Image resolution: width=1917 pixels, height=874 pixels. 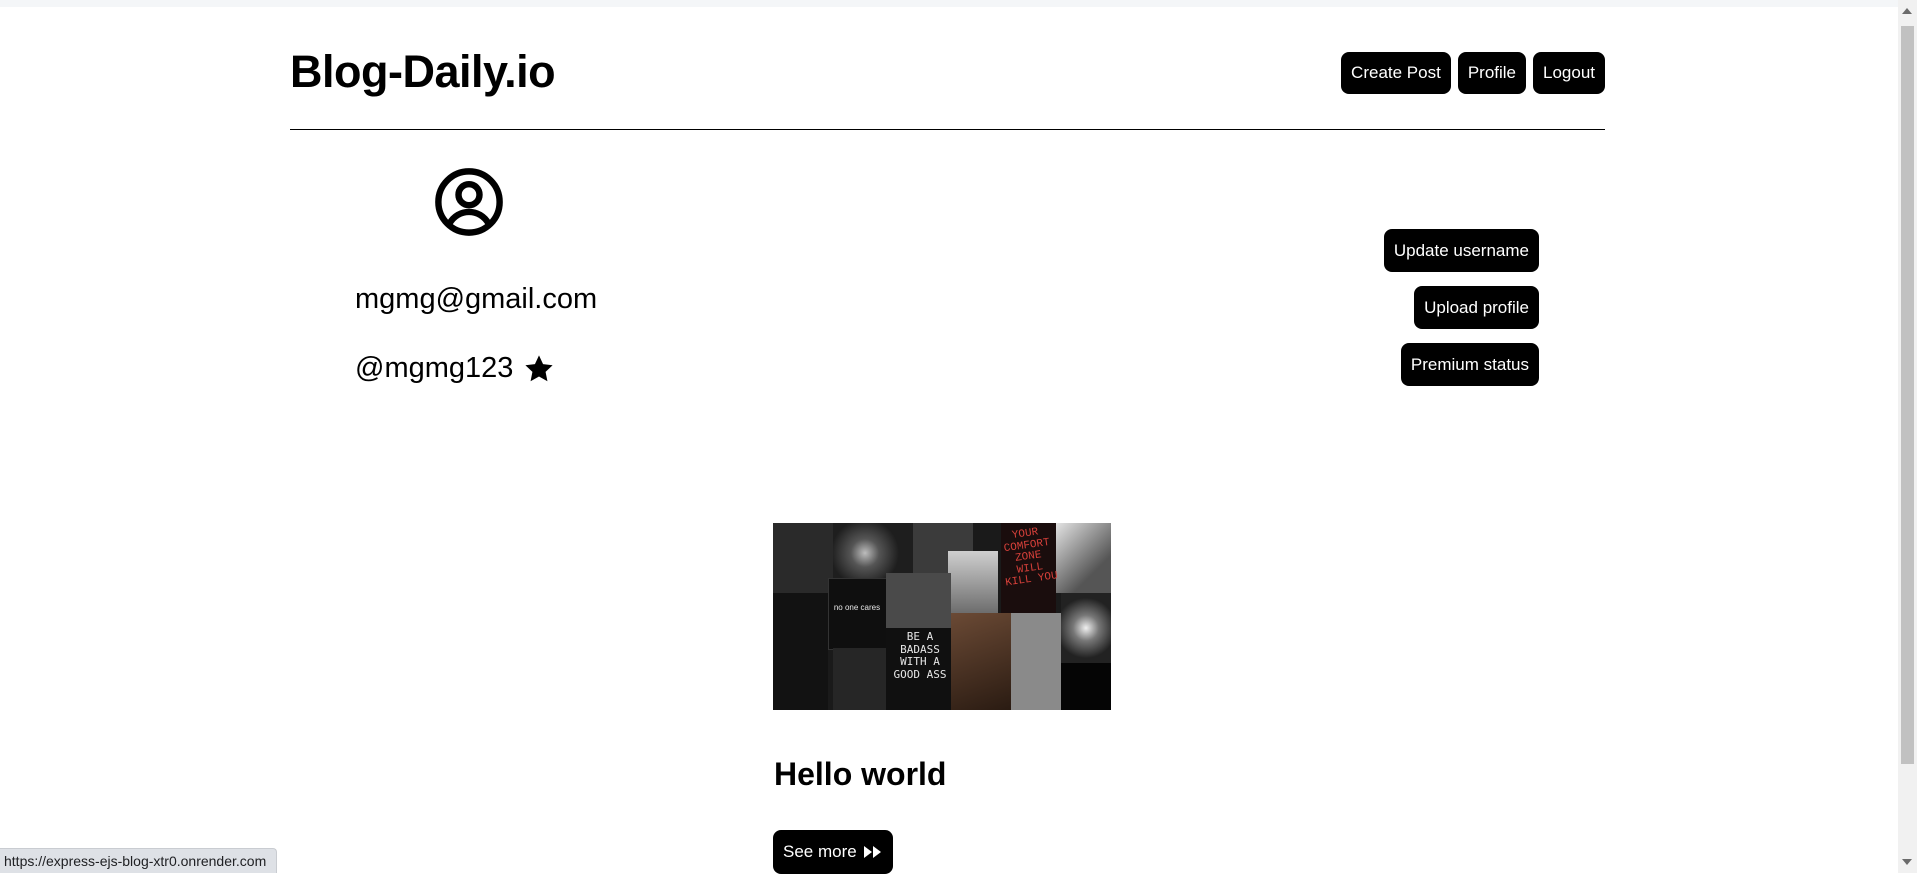 What do you see at coordinates (539, 367) in the screenshot?
I see `star-icon` at bounding box center [539, 367].